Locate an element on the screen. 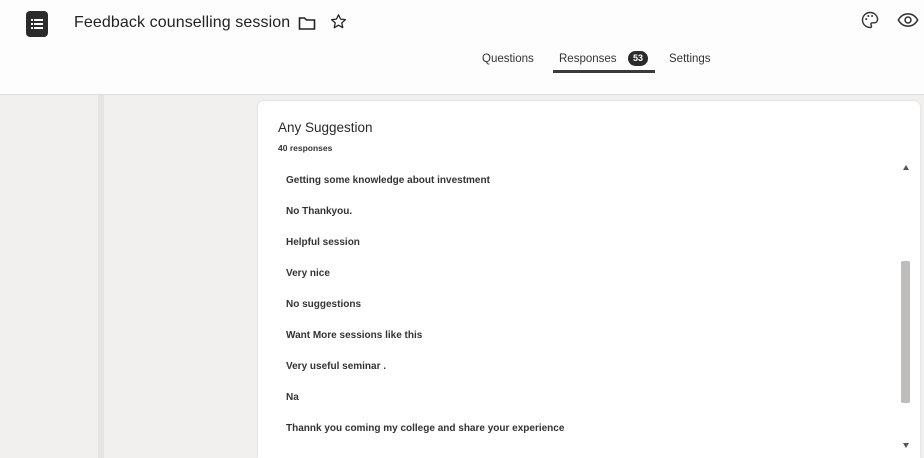 This screenshot has height=458, width=924. list-item: Very useful seminar . is located at coordinates (336, 366).